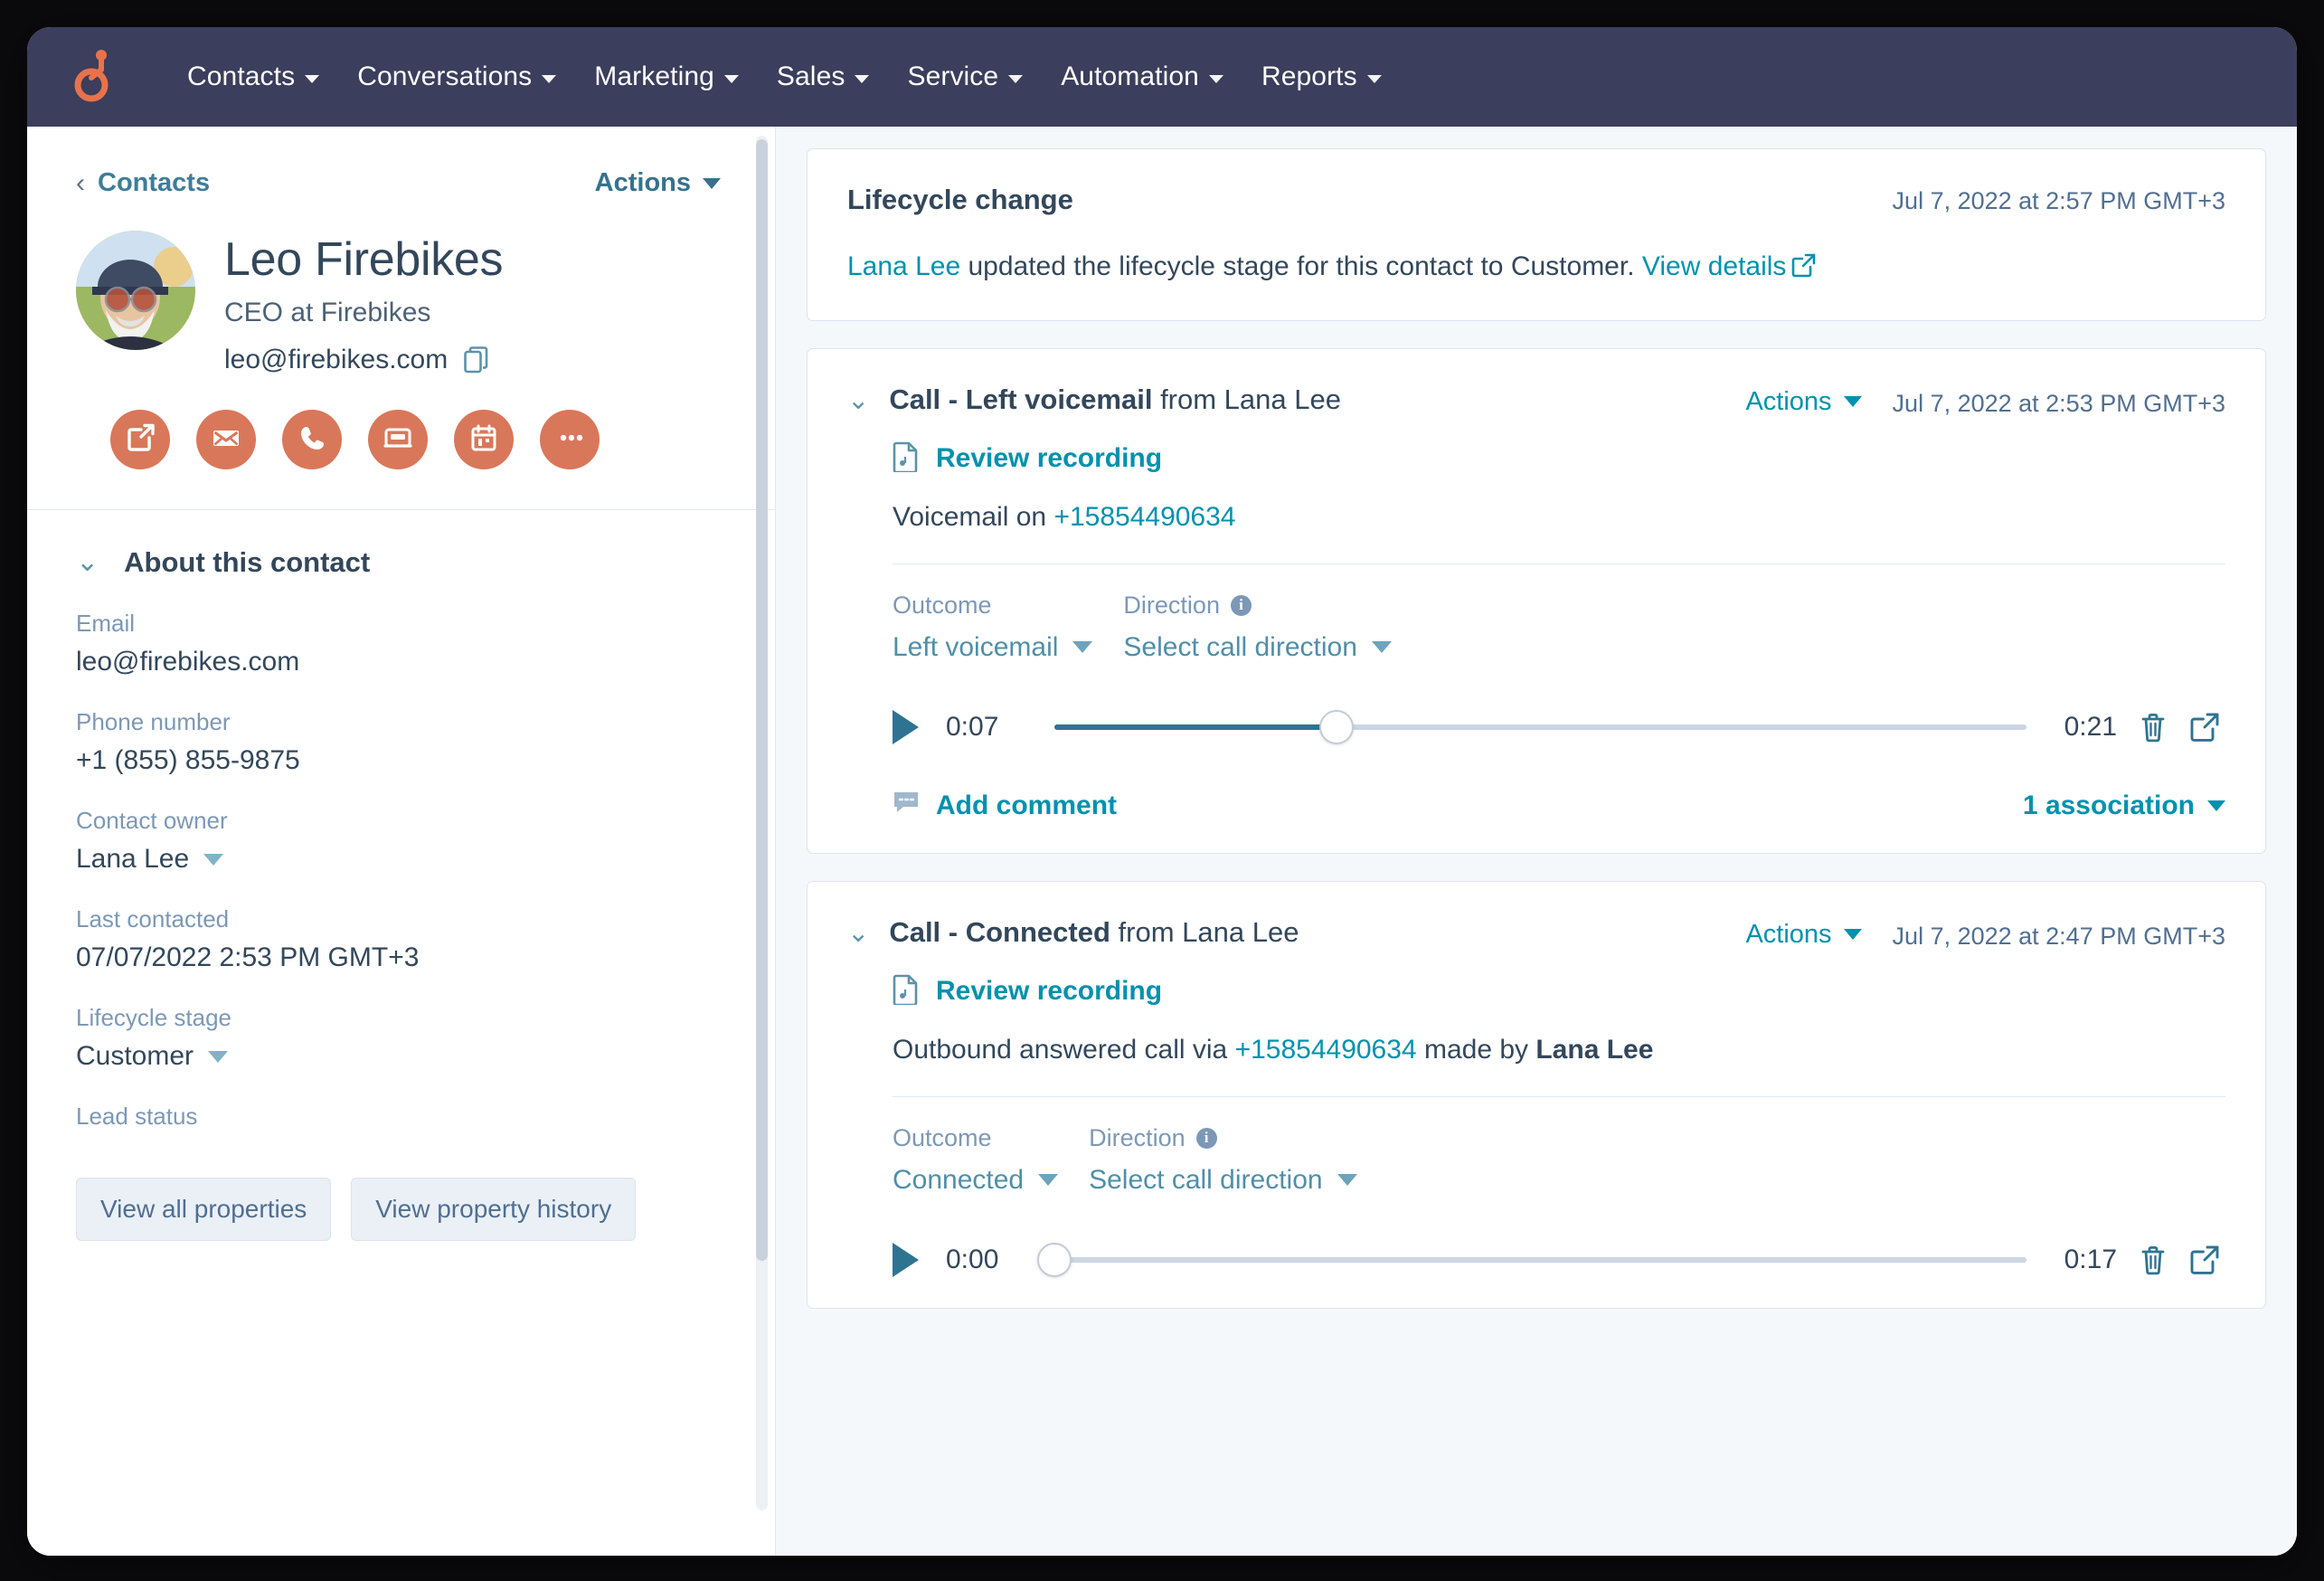  Describe the element at coordinates (226, 440) in the screenshot. I see `email-button` at that location.